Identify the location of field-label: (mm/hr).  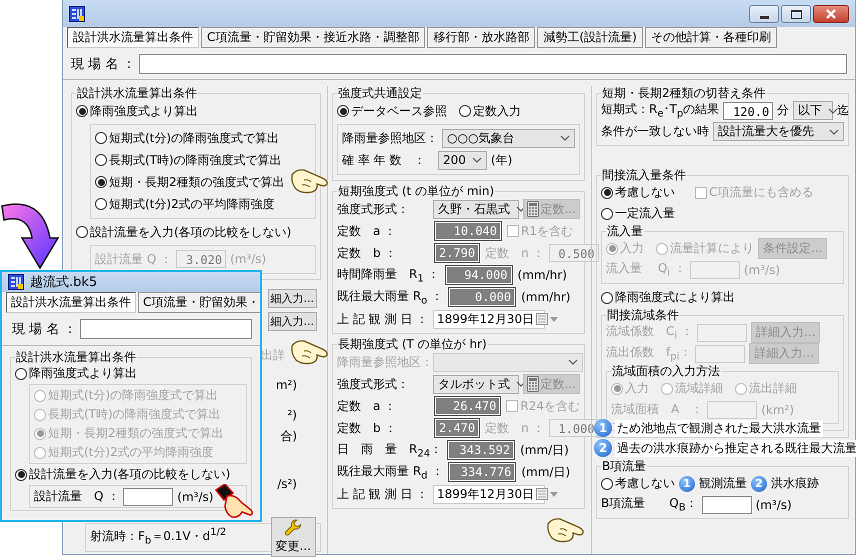
(545, 297).